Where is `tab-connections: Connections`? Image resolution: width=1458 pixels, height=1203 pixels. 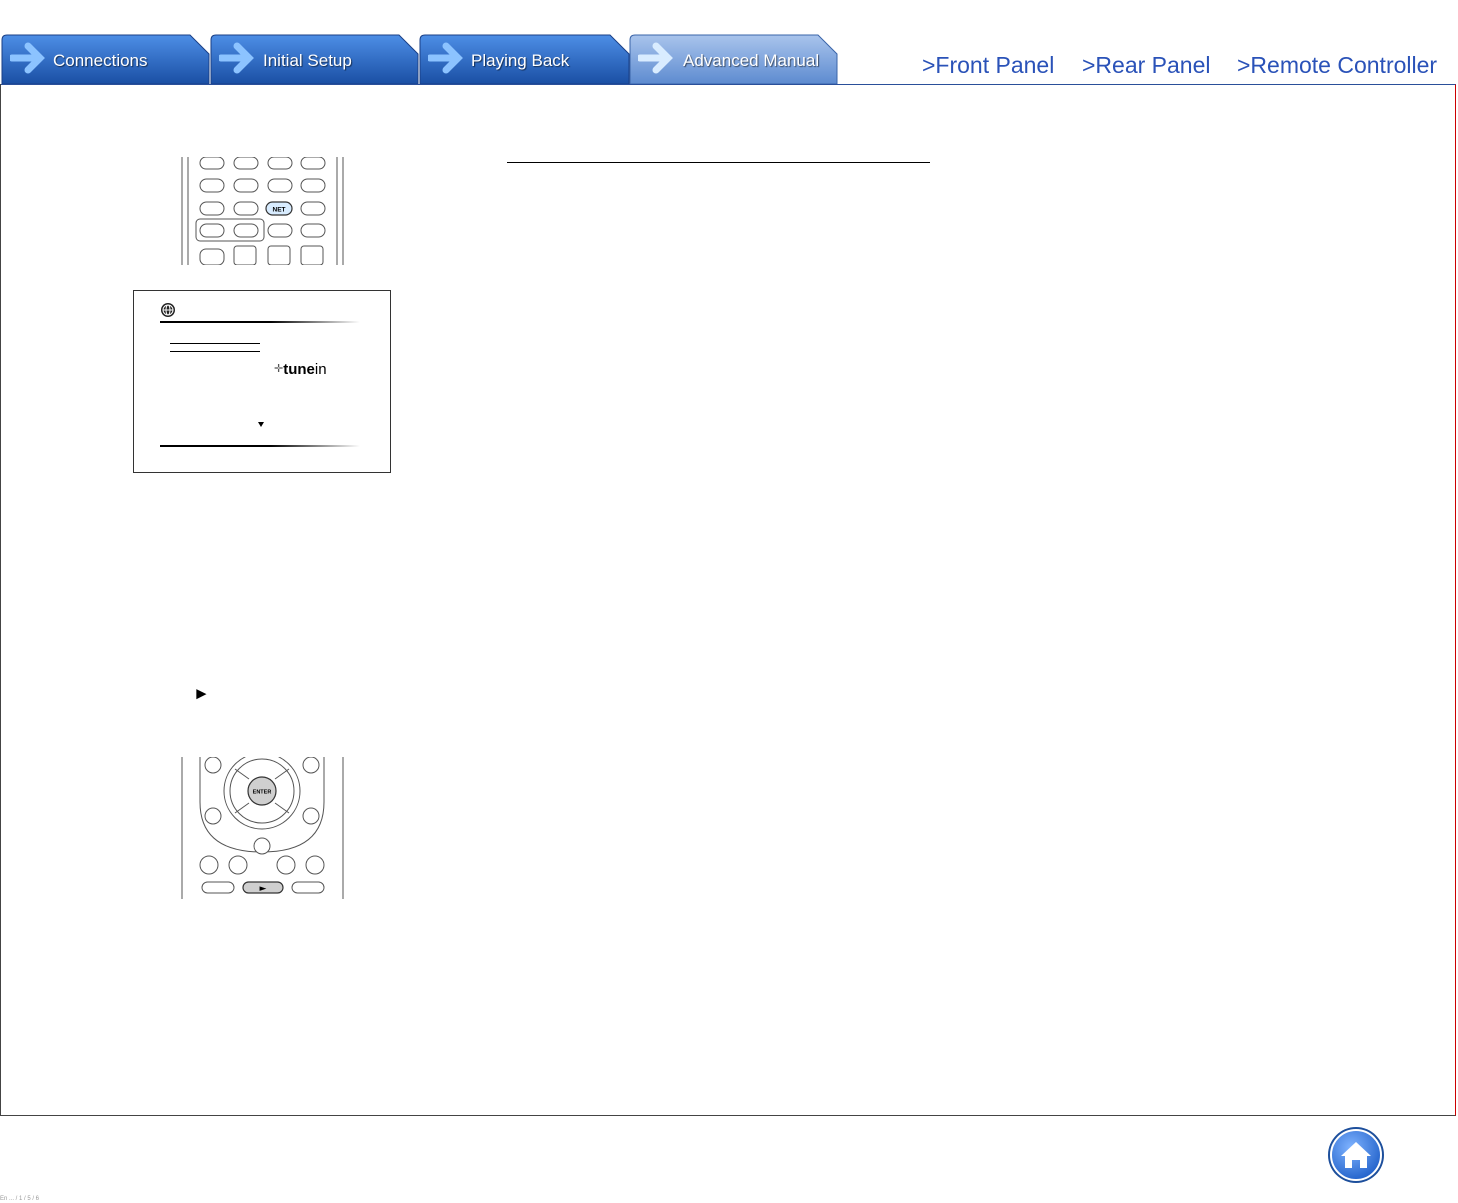
tab-connections: Connections is located at coordinates (105, 59).